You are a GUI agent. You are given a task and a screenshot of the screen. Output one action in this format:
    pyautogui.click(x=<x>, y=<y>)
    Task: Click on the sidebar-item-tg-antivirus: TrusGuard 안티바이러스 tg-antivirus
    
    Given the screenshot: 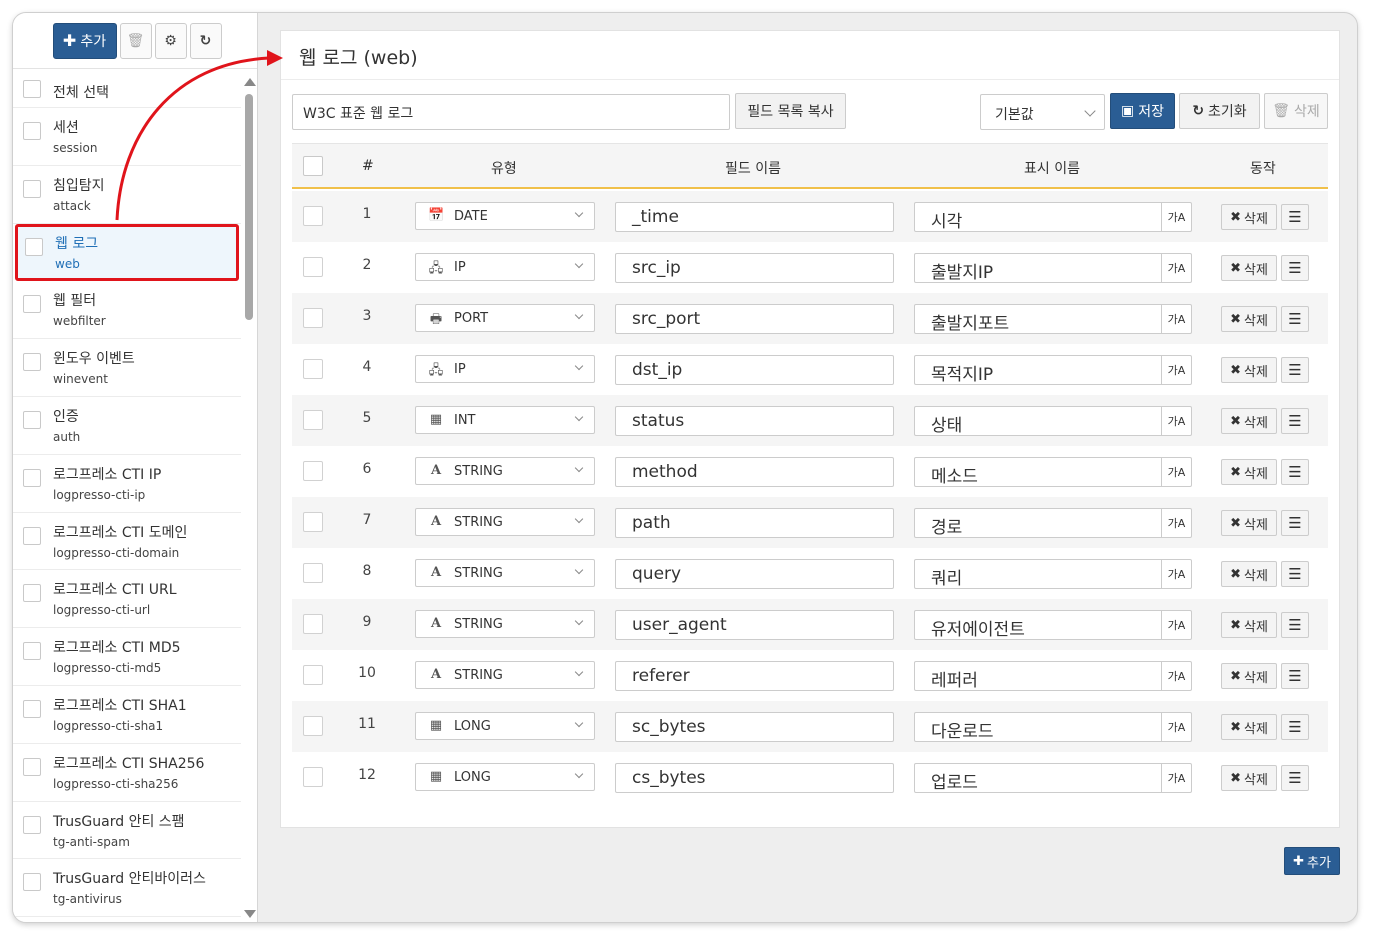 What is the action you would take?
    pyautogui.click(x=127, y=888)
    